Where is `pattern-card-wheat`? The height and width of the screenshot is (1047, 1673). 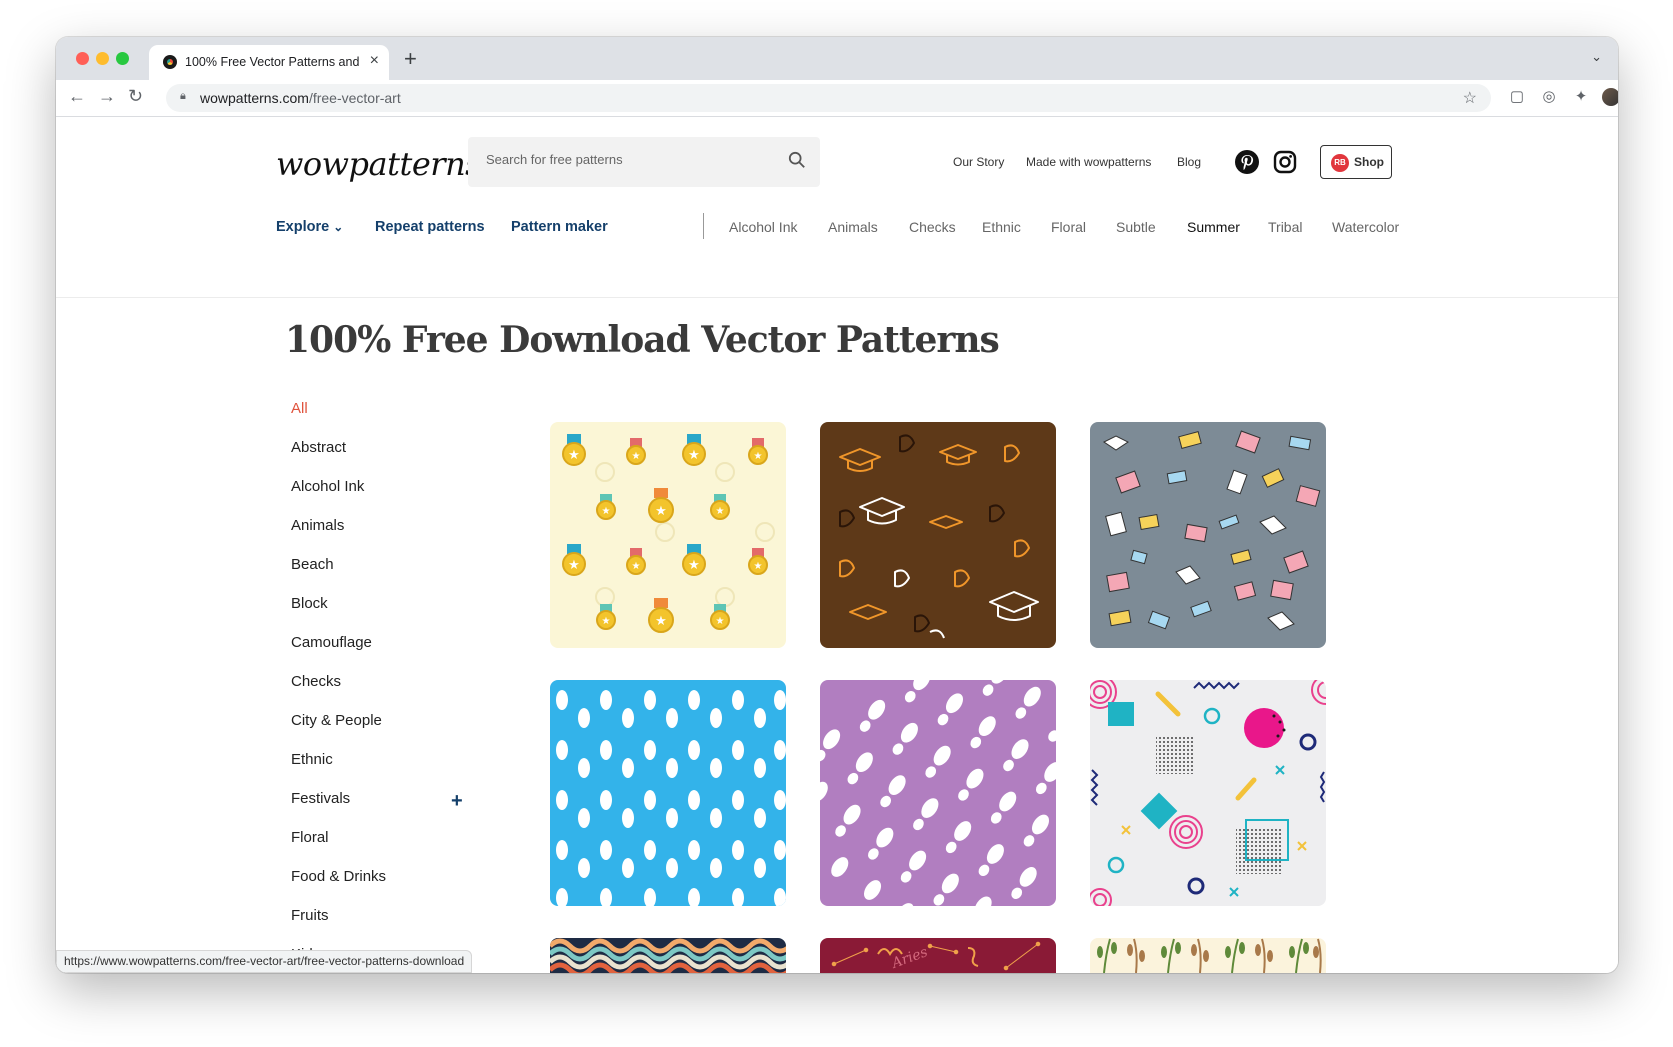
pattern-card-wheat is located at coordinates (1208, 955).